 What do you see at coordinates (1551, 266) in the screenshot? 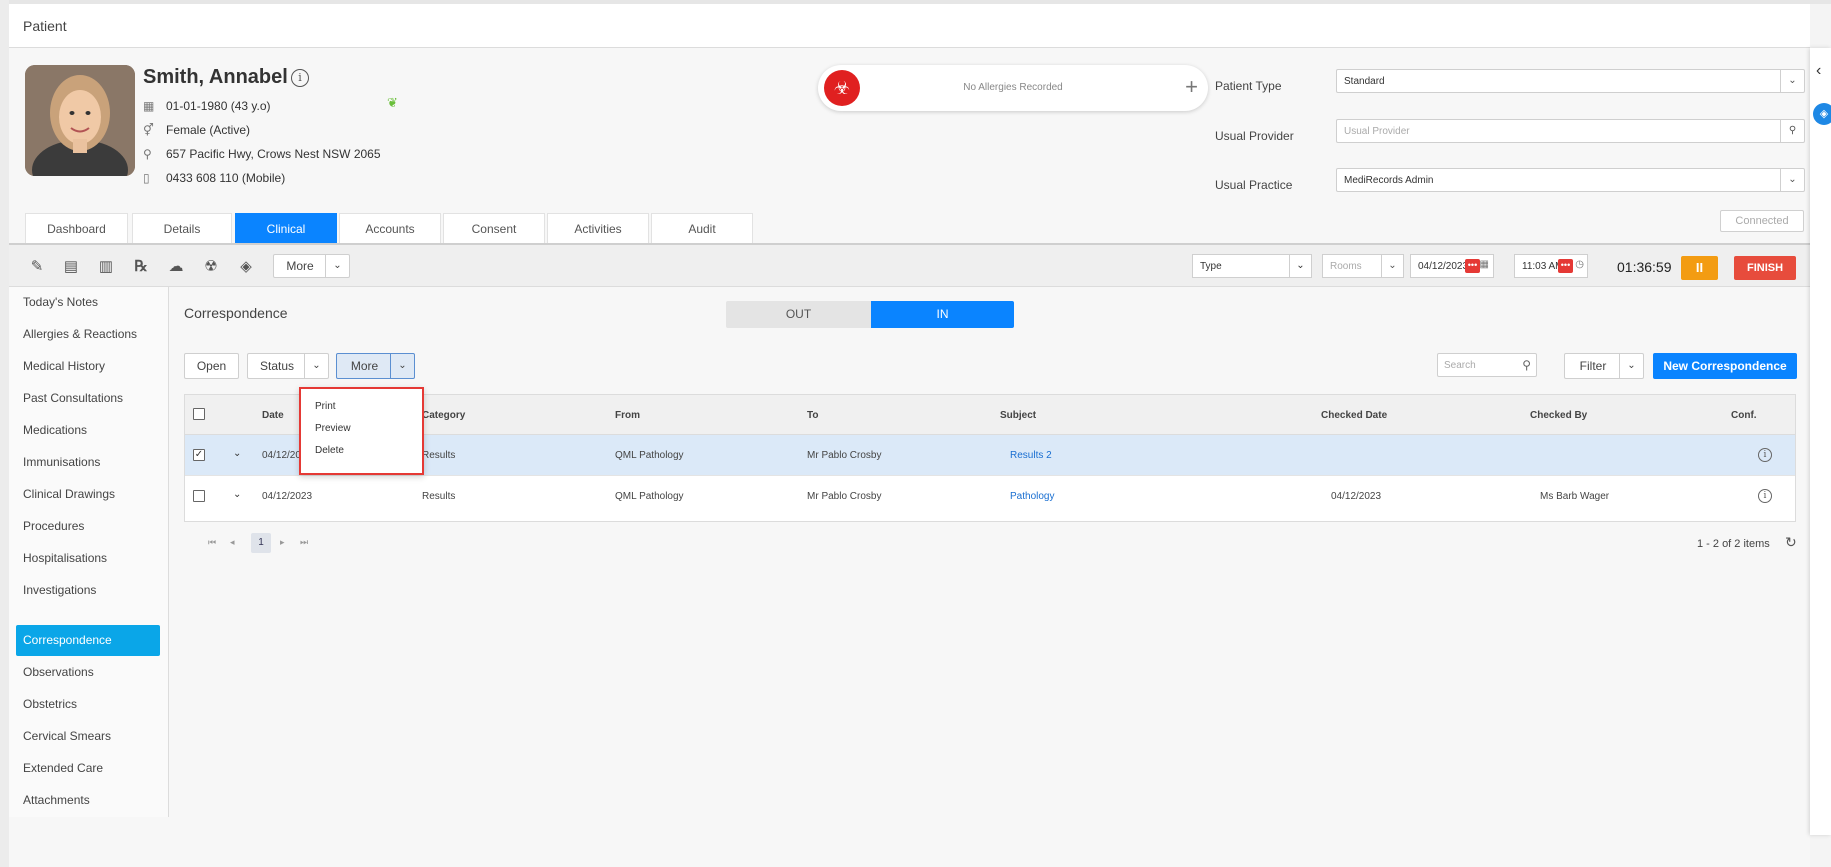
I see `time-input: 11:03 AM ••• ◷` at bounding box center [1551, 266].